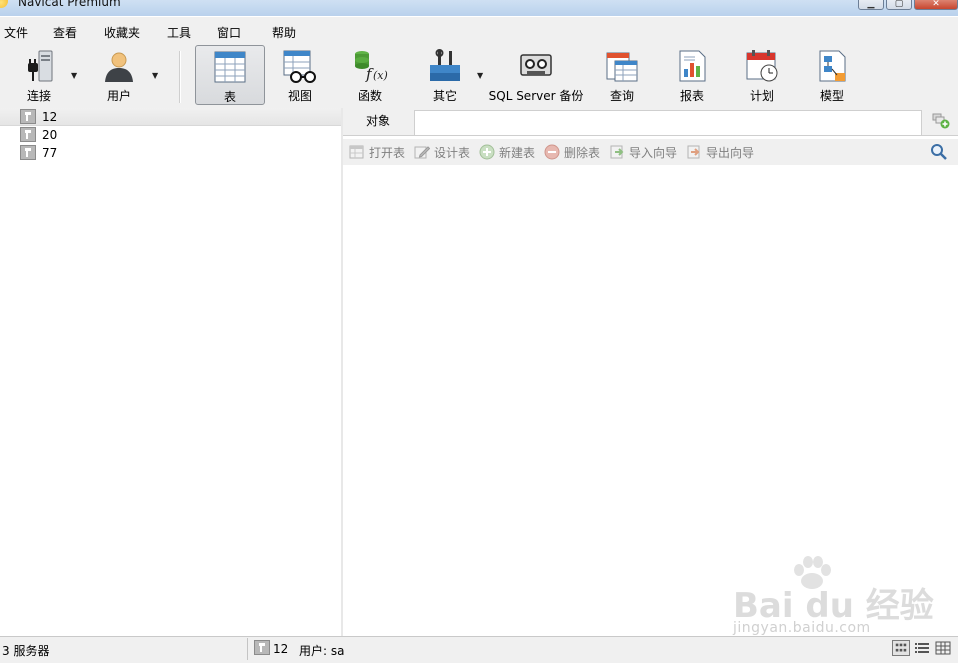 Image resolution: width=958 pixels, height=663 pixels. What do you see at coordinates (943, 648) in the screenshot?
I see `detail-view-icon` at bounding box center [943, 648].